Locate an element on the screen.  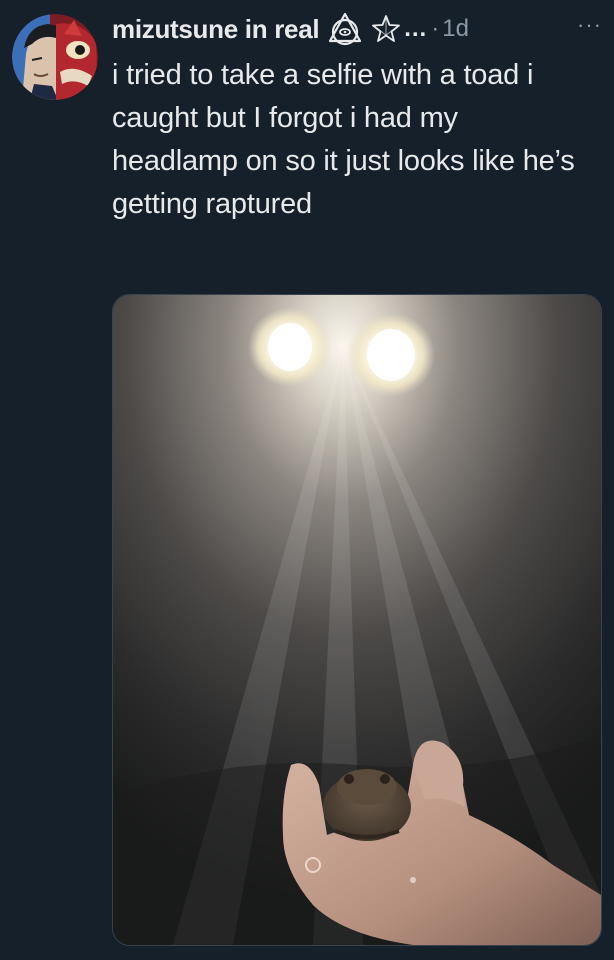
avatar is located at coordinates (55, 57).